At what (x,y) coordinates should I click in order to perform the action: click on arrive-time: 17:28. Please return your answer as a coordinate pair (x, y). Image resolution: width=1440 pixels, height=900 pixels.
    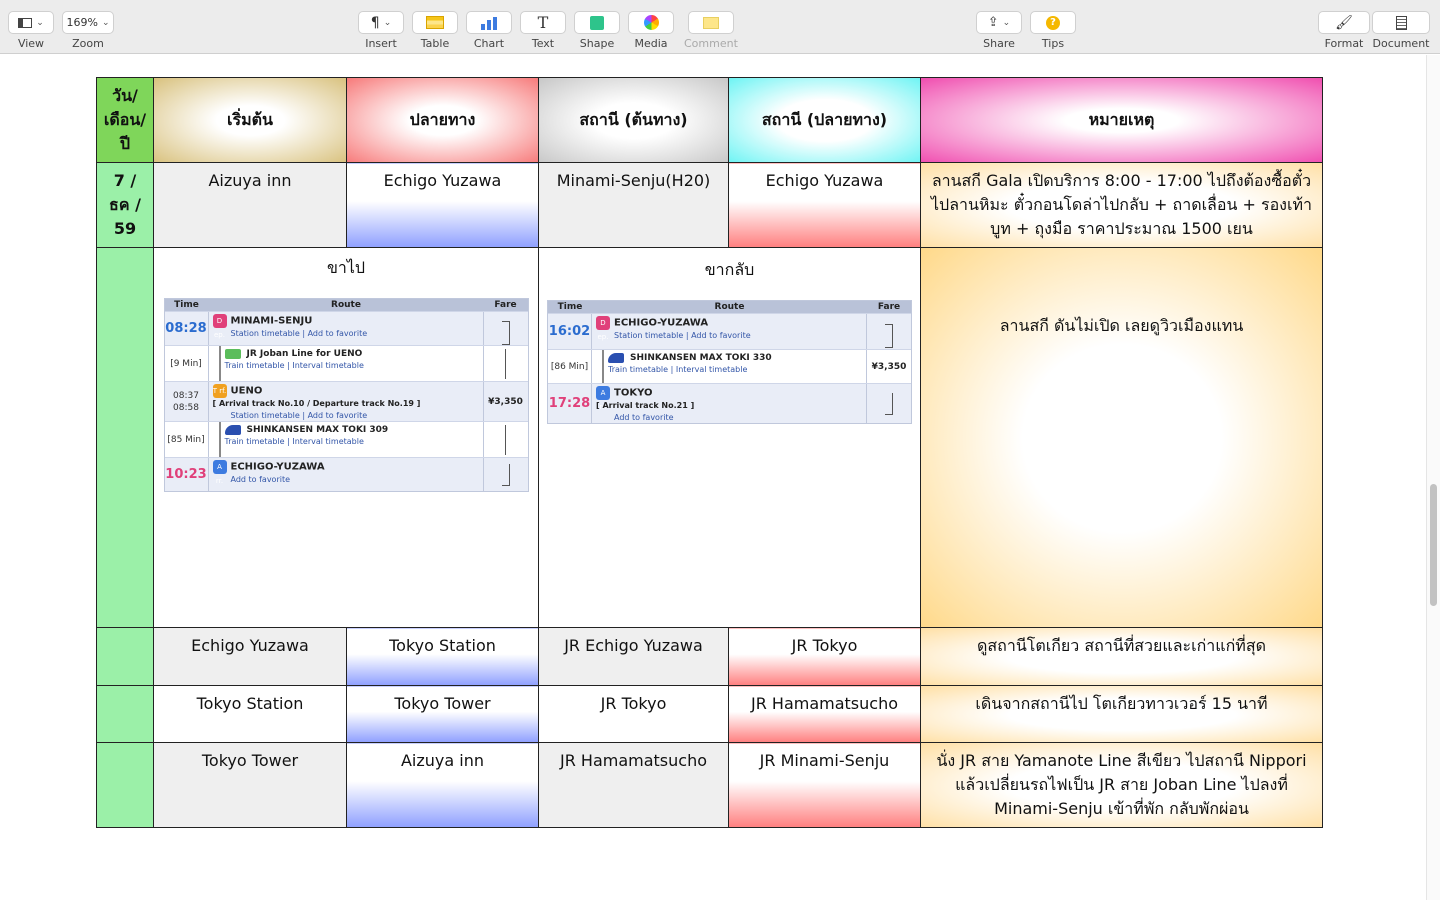
    Looking at the image, I should click on (570, 403).